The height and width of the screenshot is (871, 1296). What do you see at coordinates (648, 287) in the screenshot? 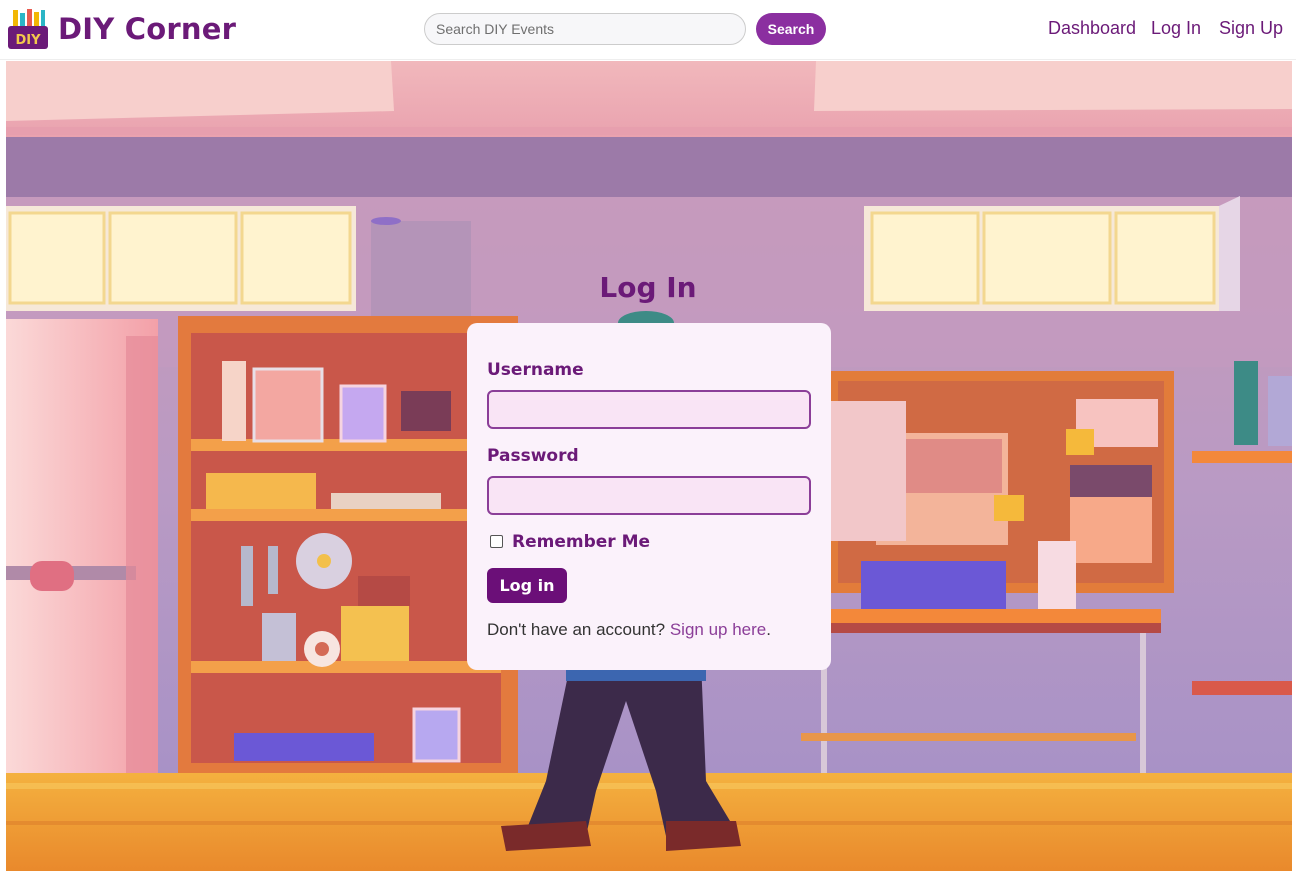
I see `page-title: Log In` at bounding box center [648, 287].